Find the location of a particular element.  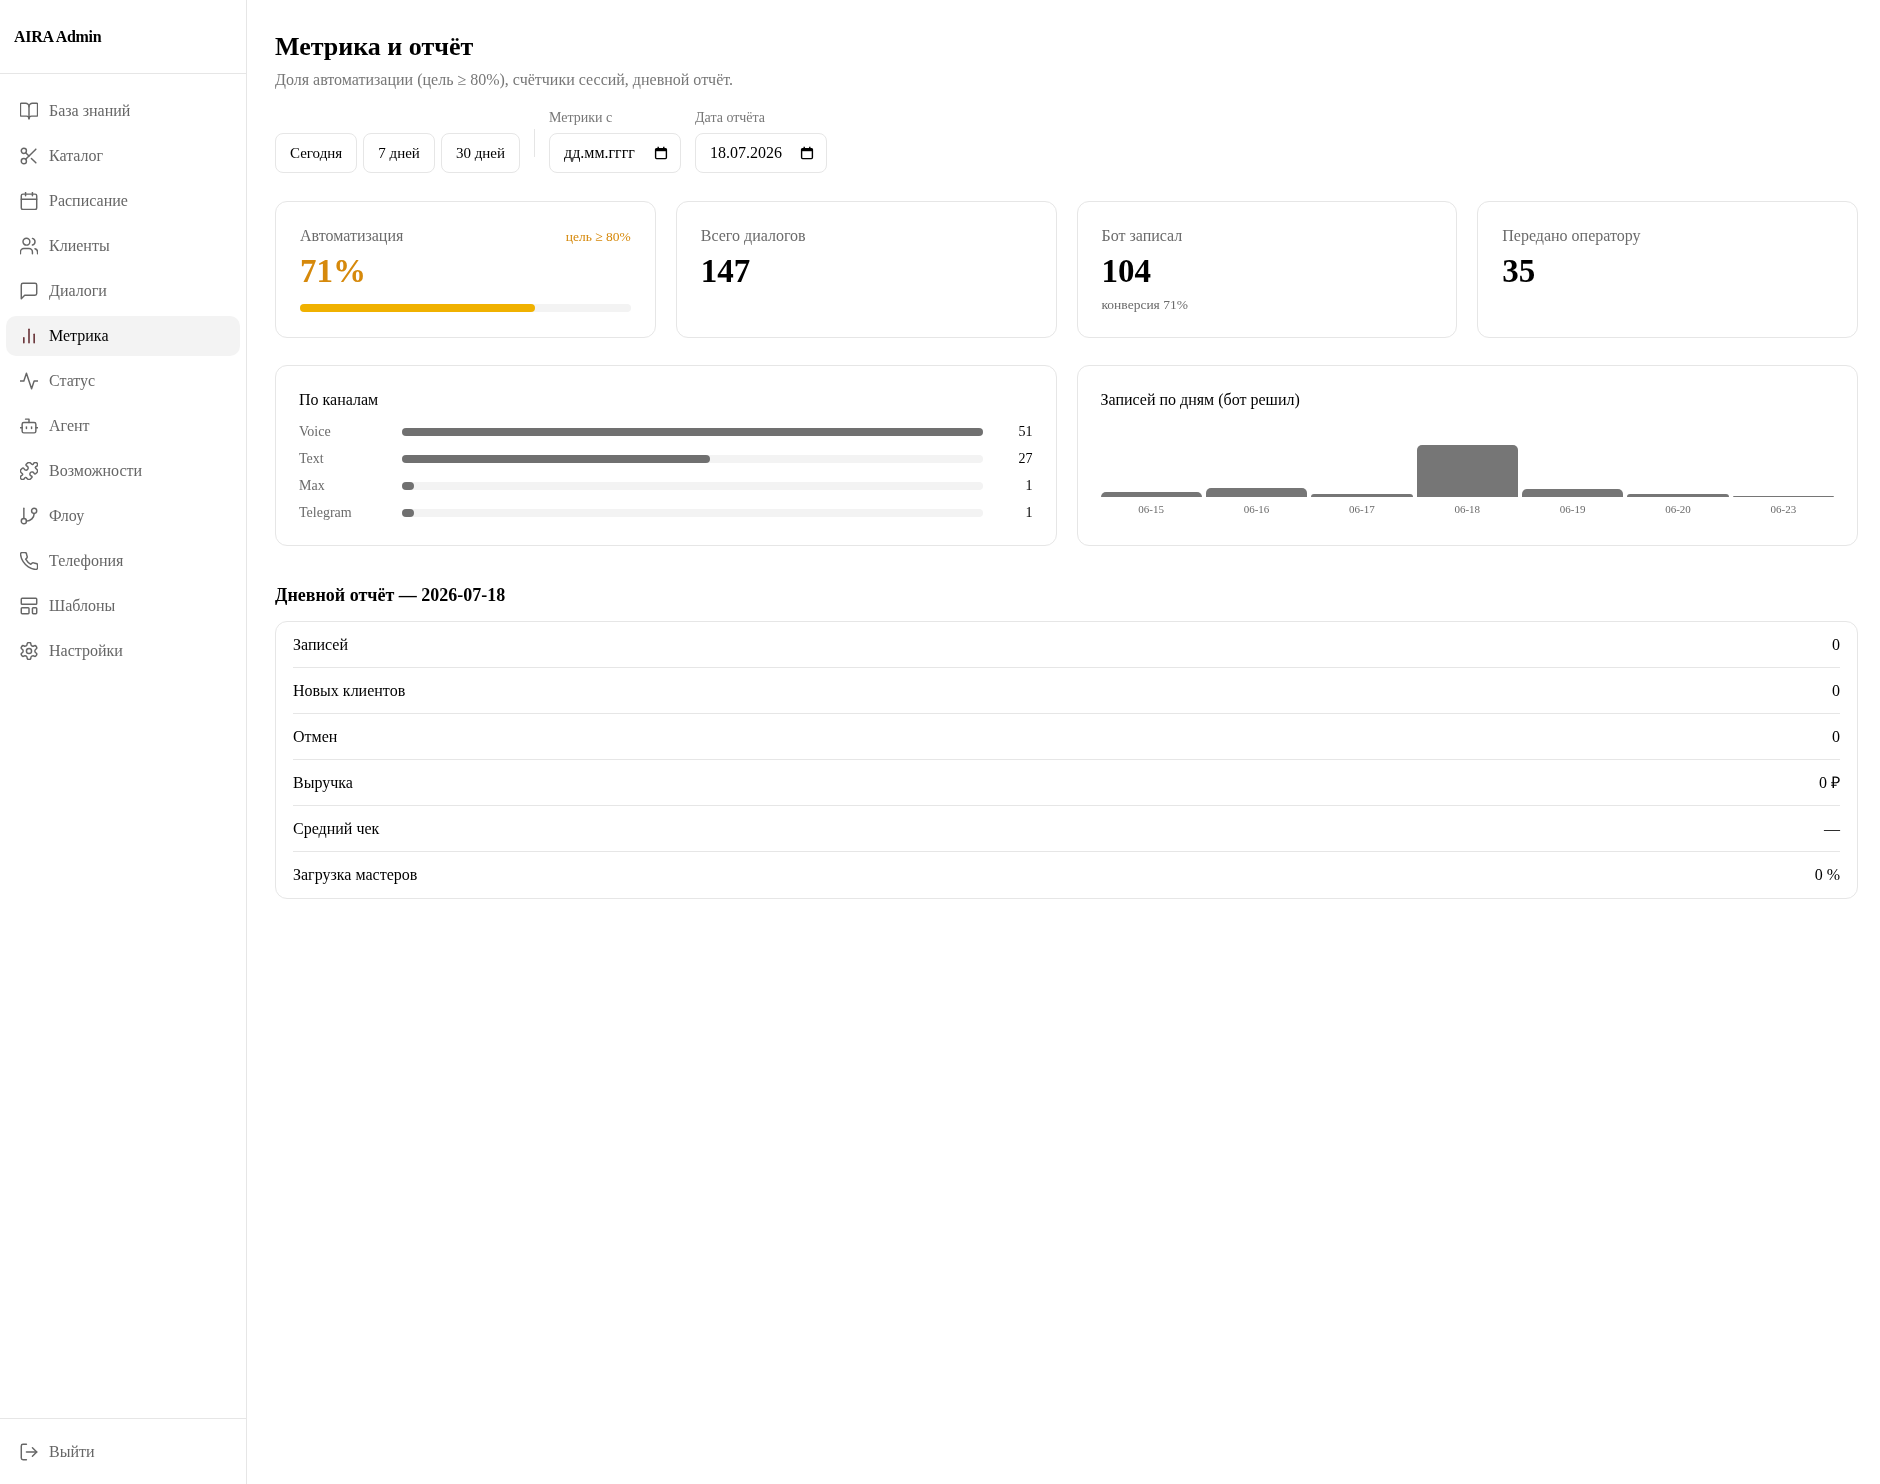

logout-icon is located at coordinates (29, 1451).